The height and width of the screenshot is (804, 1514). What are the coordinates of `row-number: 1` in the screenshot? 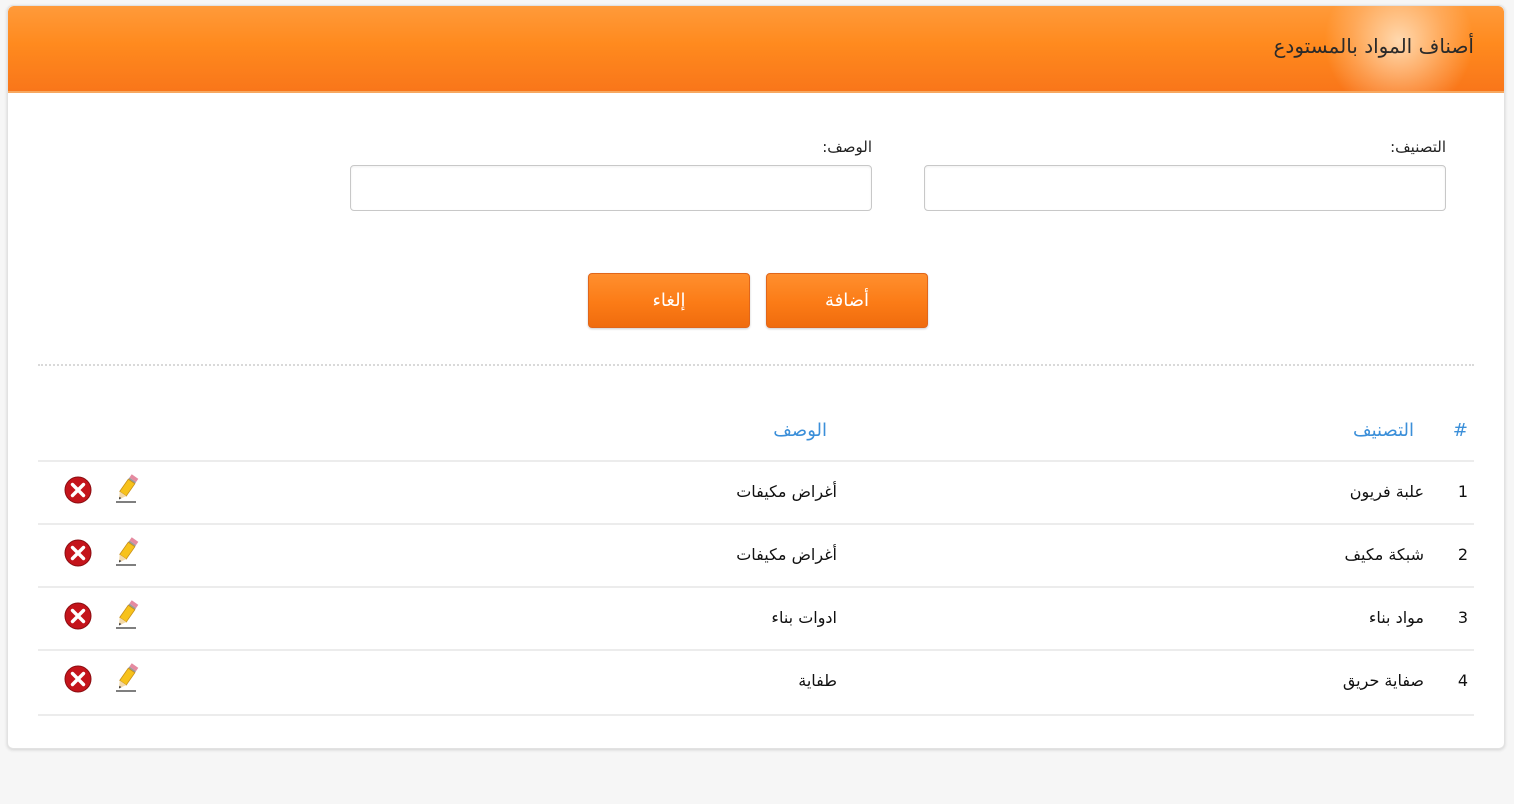 It's located at (1462, 491).